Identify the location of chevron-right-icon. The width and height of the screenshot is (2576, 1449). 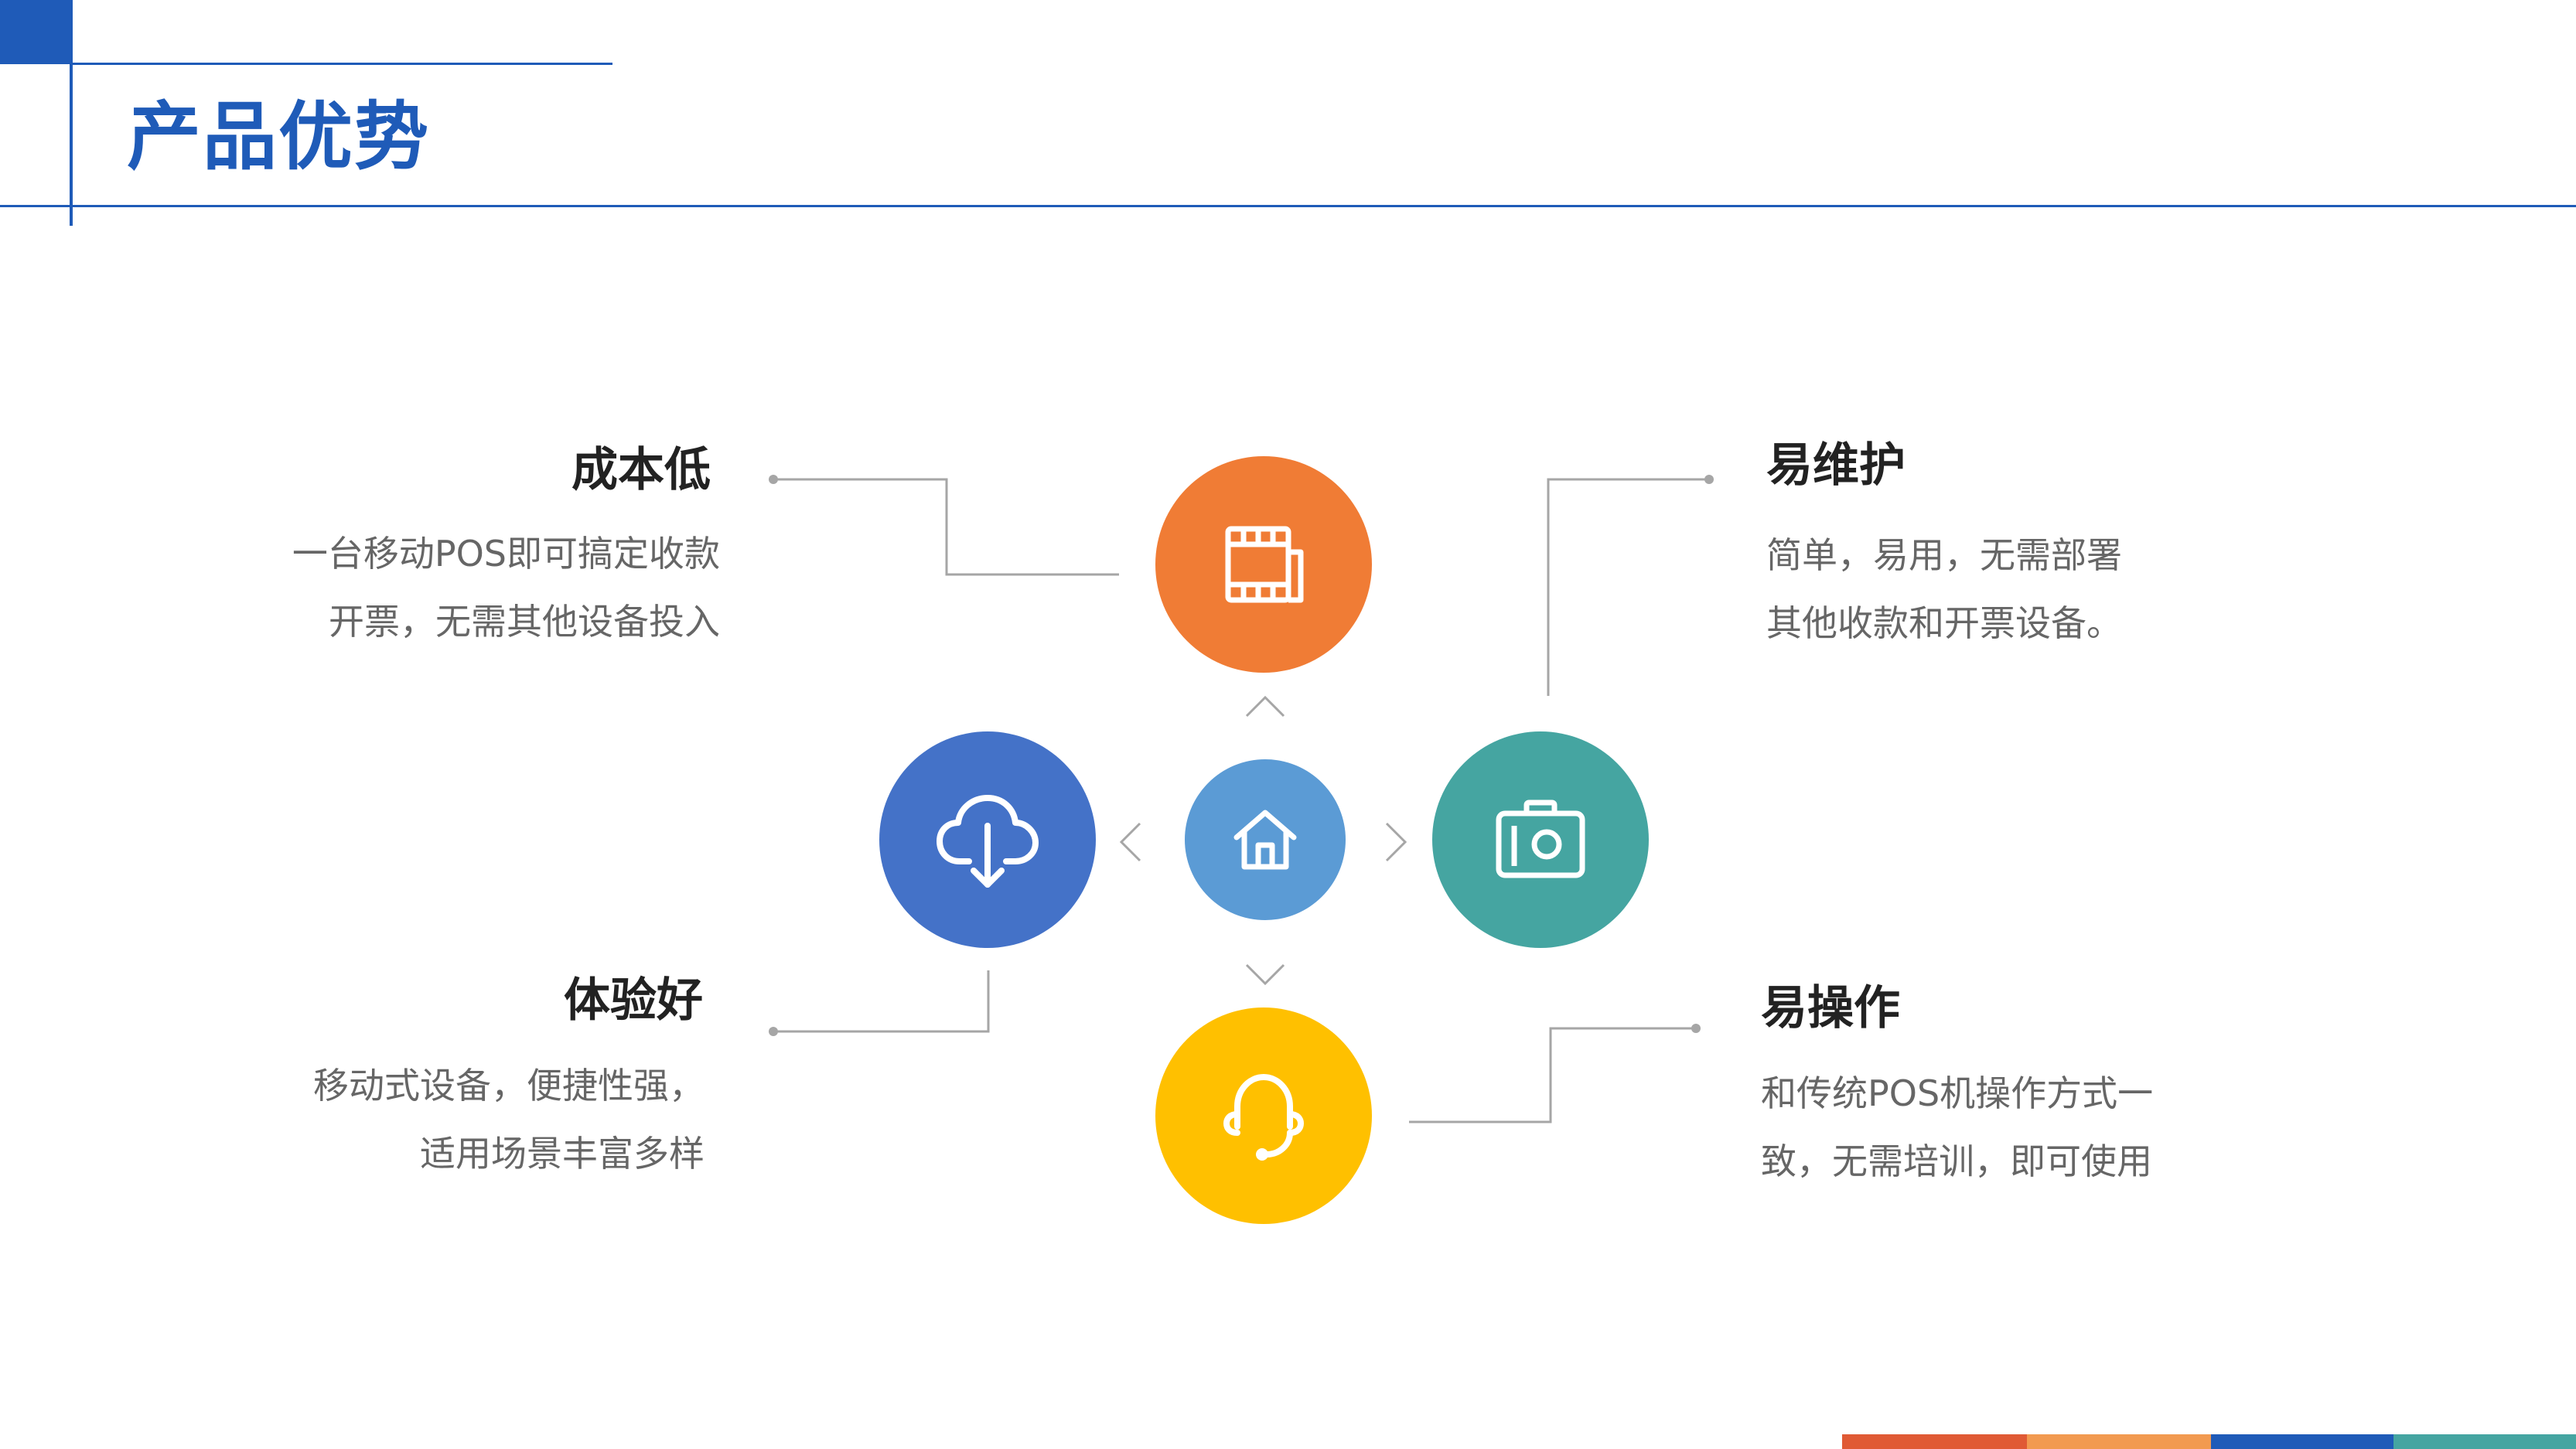
(1396, 842).